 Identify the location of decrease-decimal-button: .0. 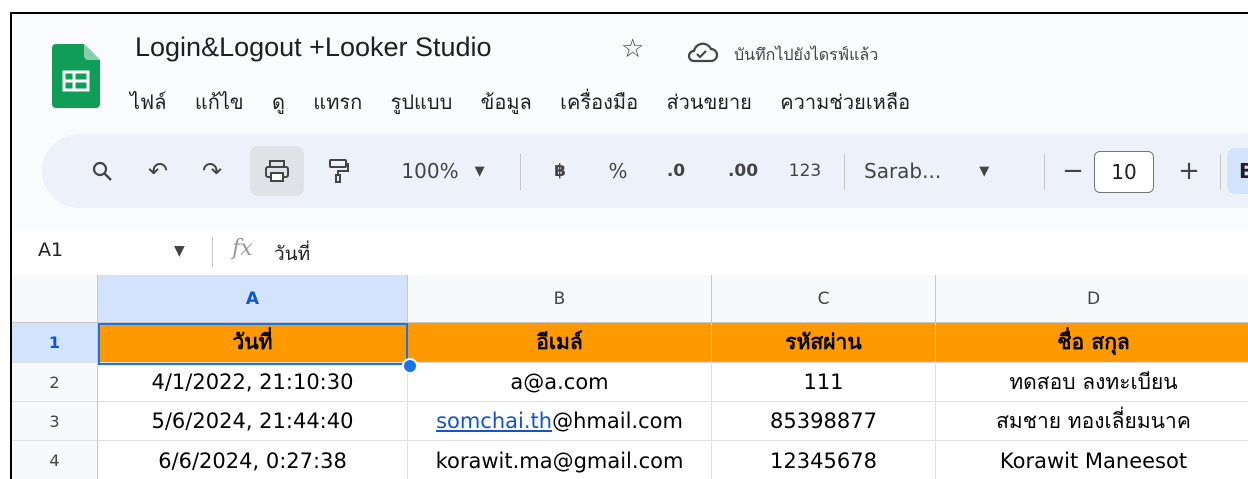
(676, 171).